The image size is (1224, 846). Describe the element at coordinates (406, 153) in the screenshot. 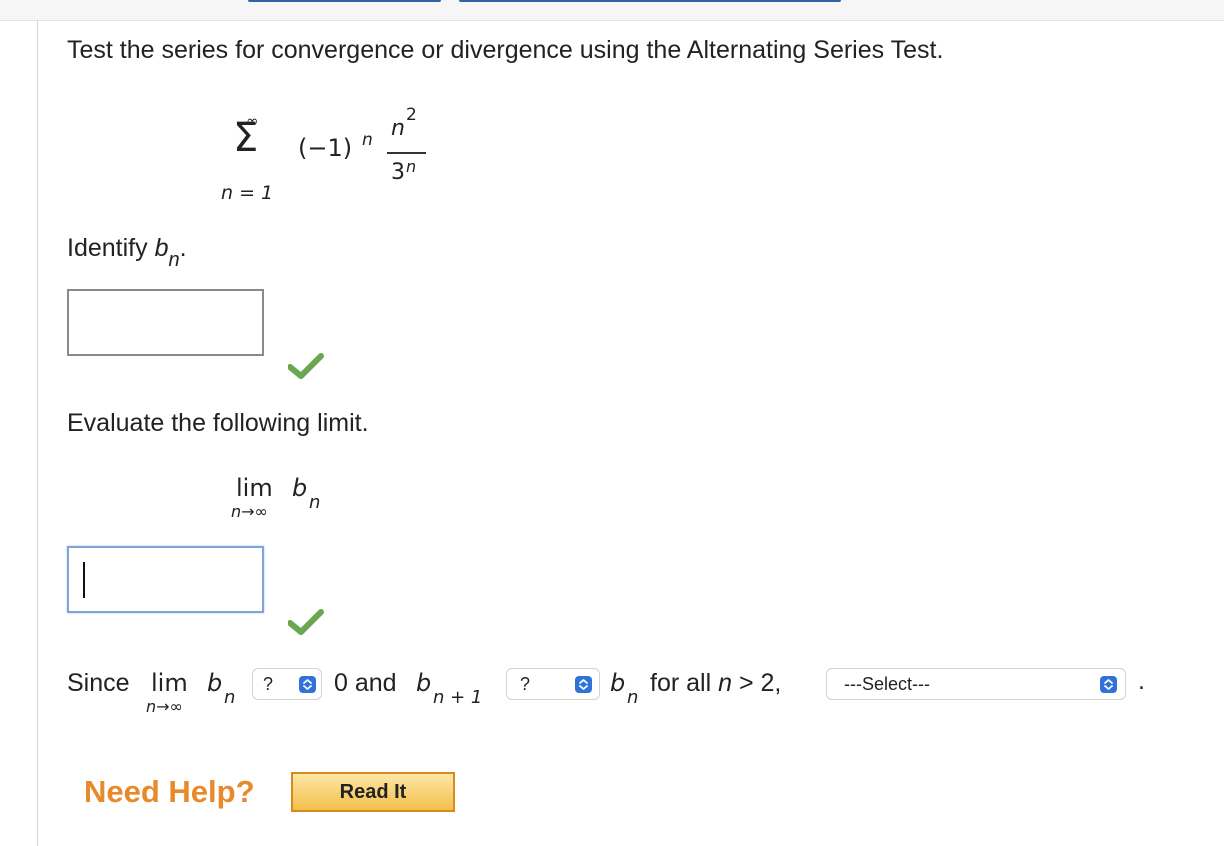

I see `fraction-bar` at that location.